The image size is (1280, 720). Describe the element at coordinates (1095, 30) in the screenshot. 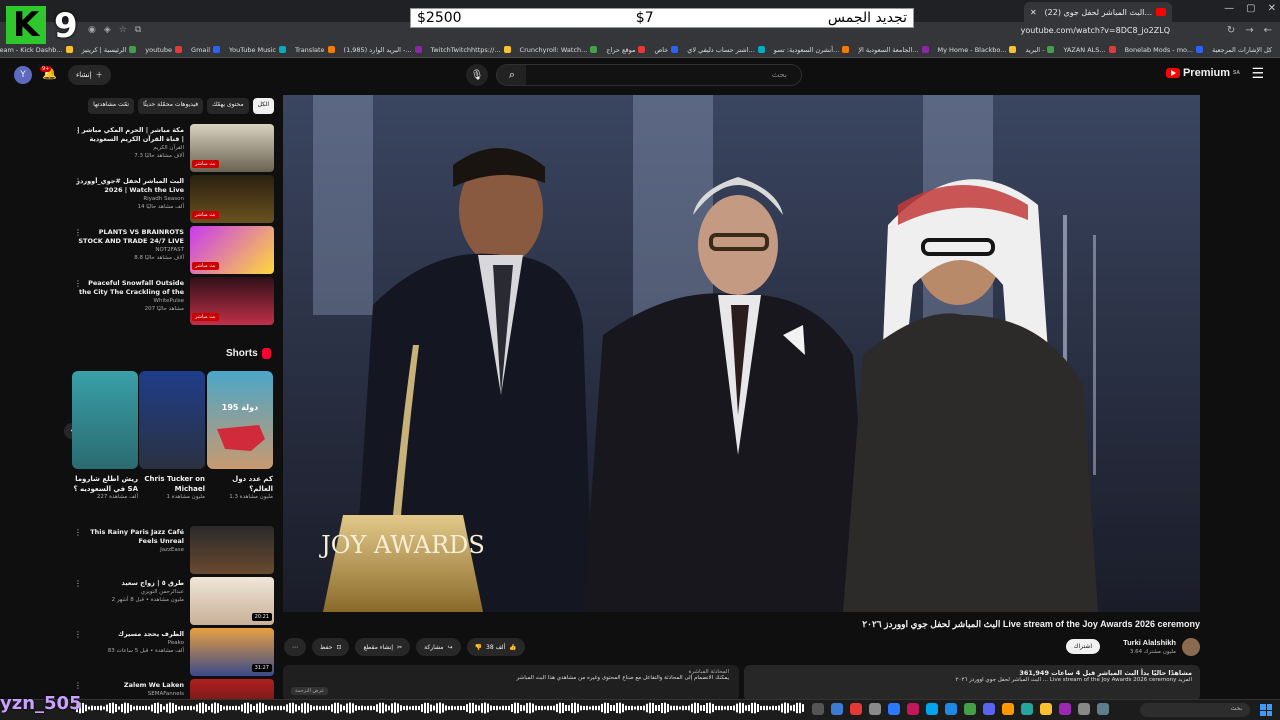

I see `url-field: youtube.com/watch?v=8DC8_jo2ZLQ` at that location.